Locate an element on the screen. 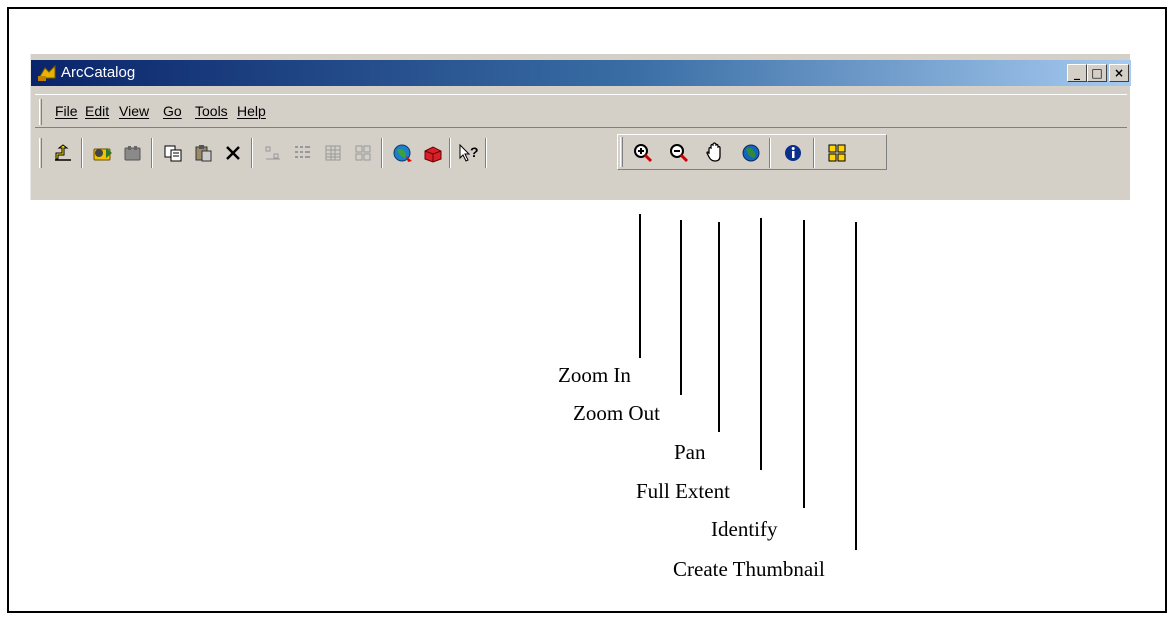 The image size is (1176, 622). up-one-level-icon is located at coordinates (63, 153).